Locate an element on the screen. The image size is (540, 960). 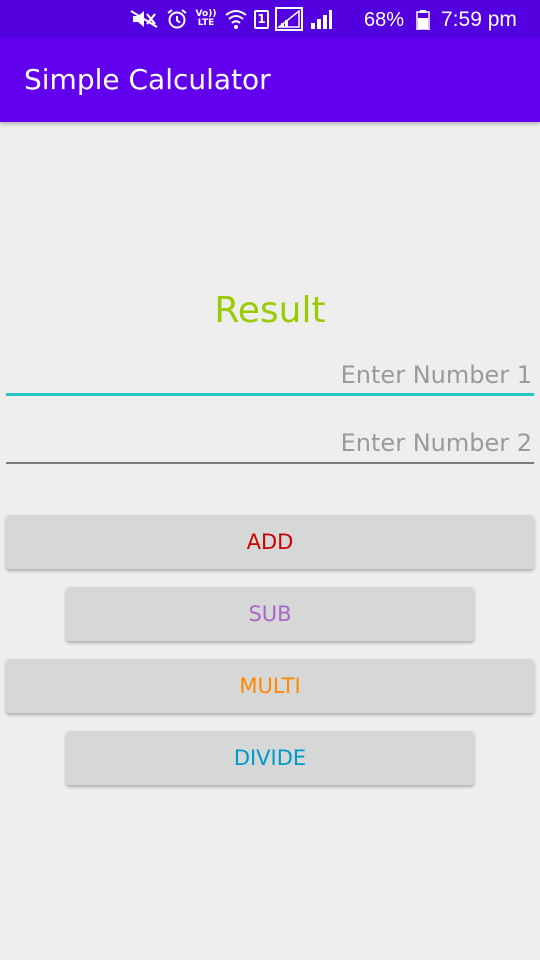
volte-icon: Vo)) LTE is located at coordinates (206, 19).